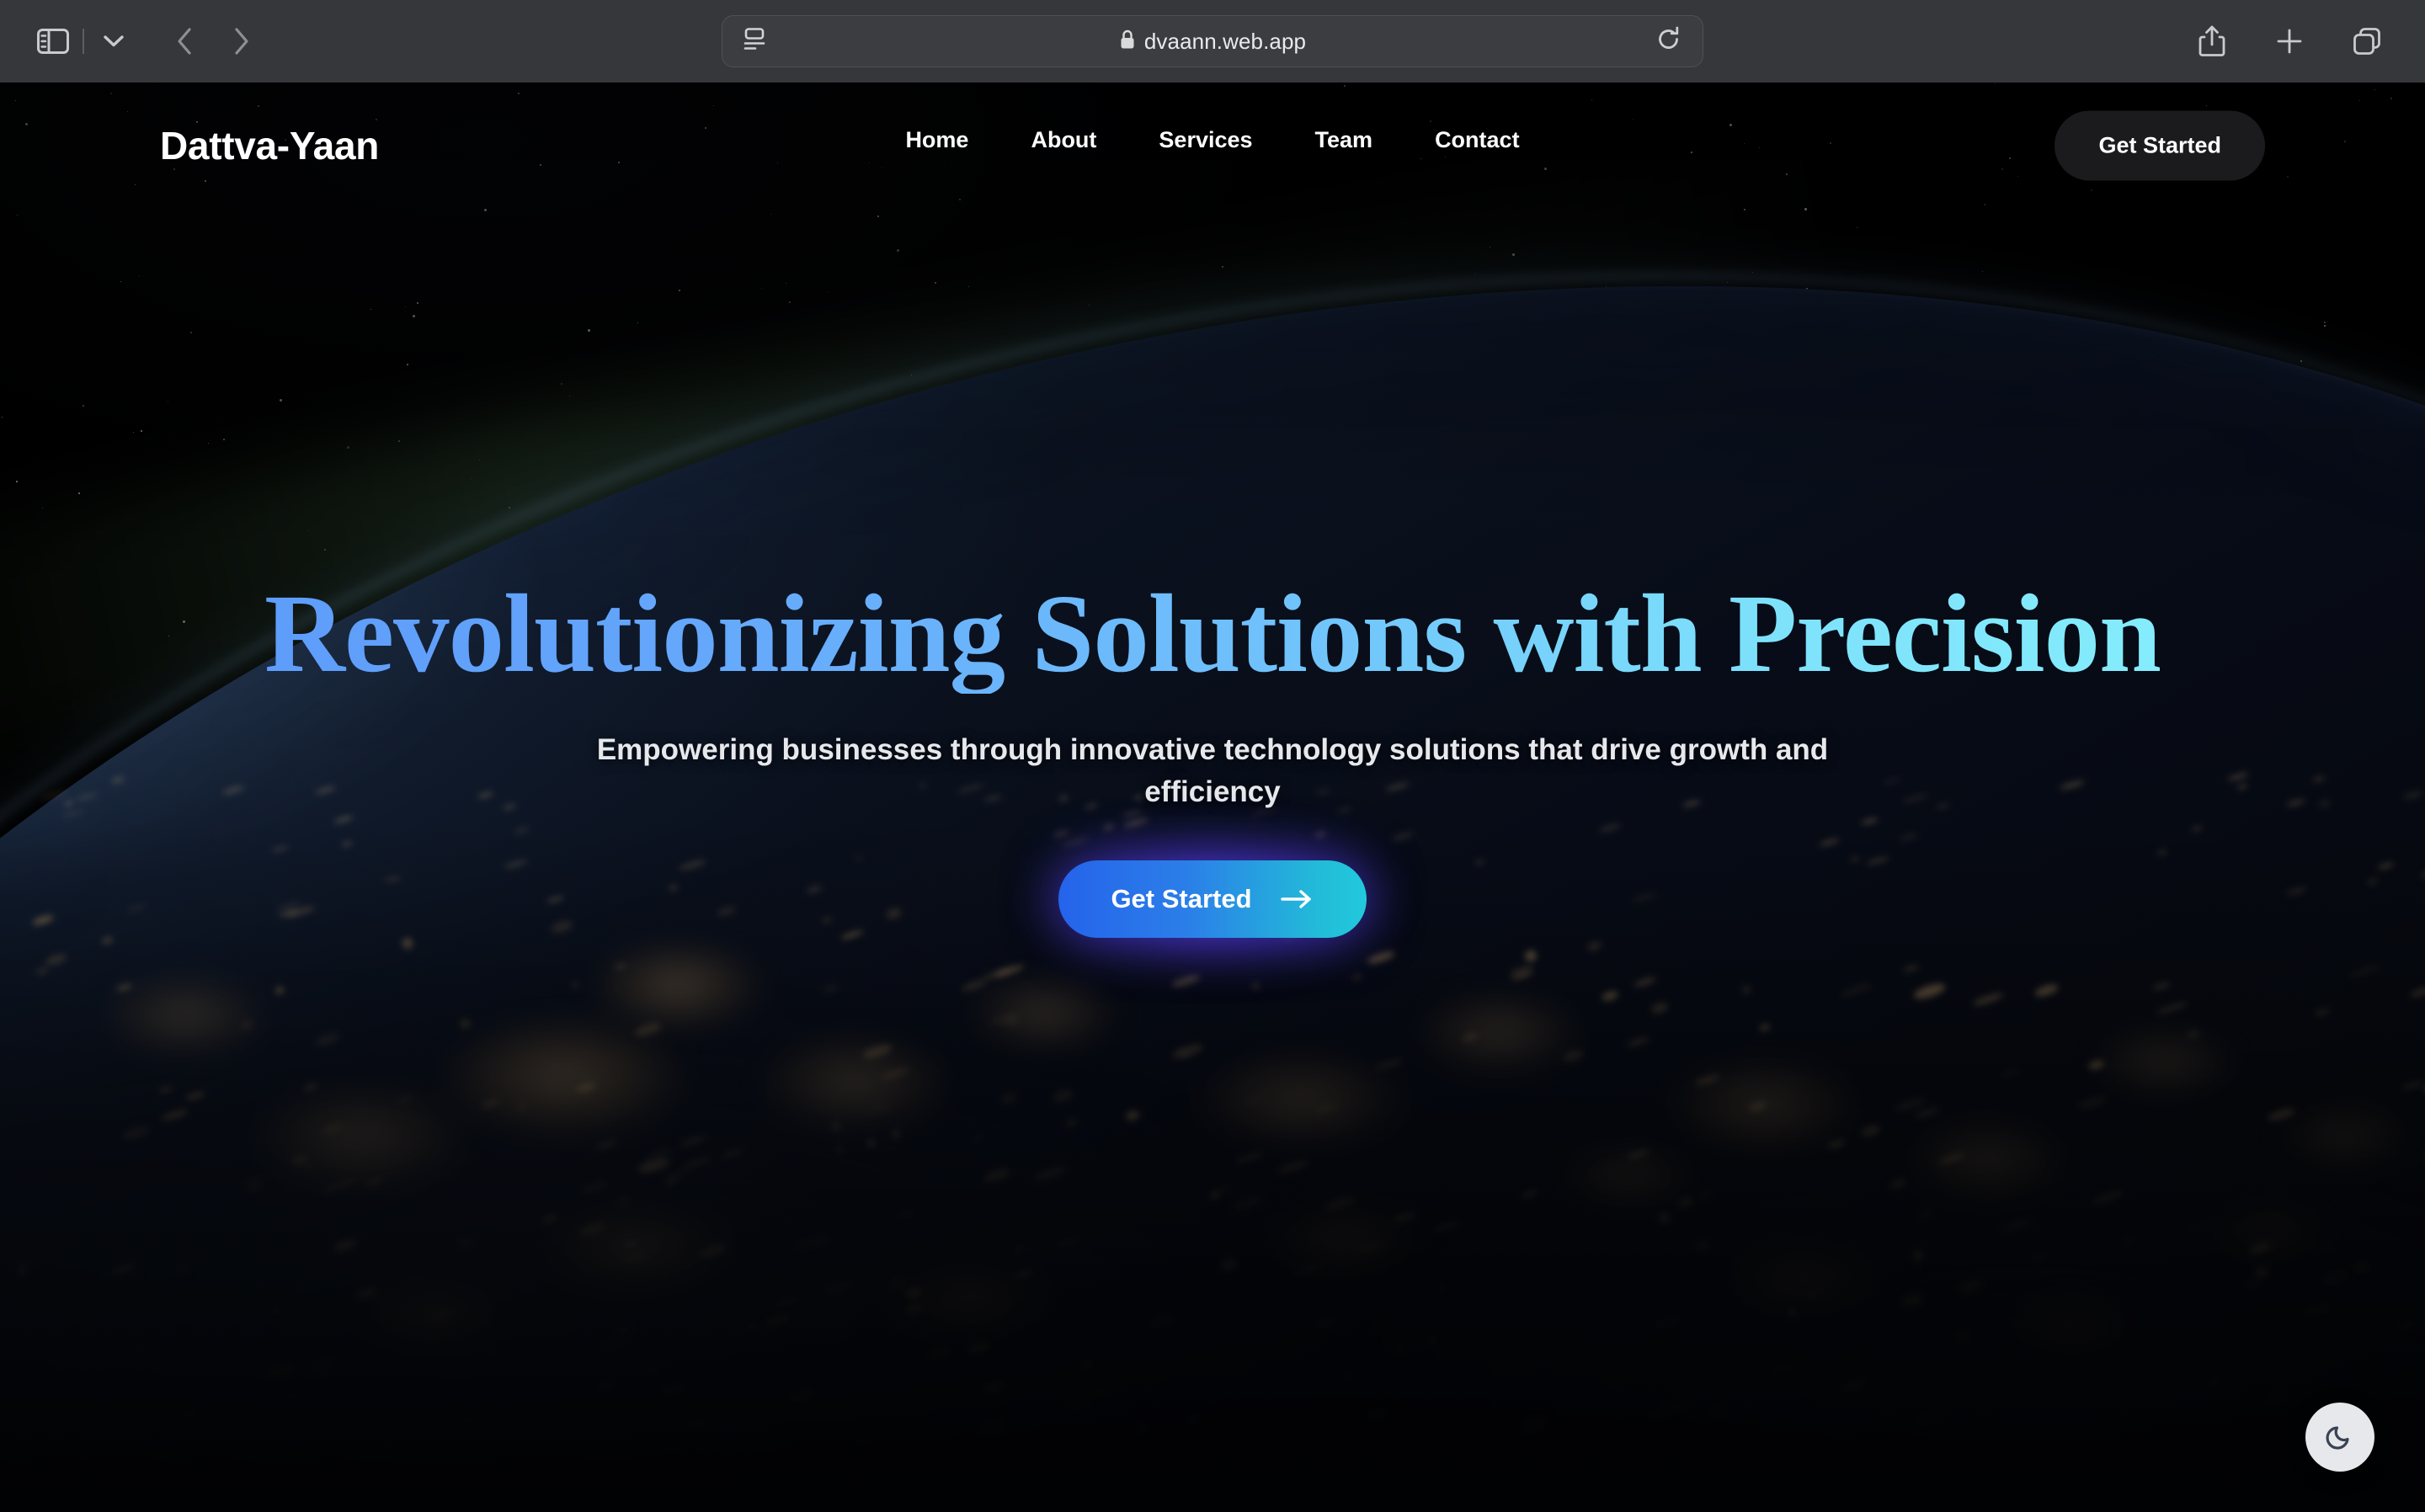 The height and width of the screenshot is (1512, 2425). What do you see at coordinates (269, 146) in the screenshot?
I see `site-logo: Dattva-Yaan` at bounding box center [269, 146].